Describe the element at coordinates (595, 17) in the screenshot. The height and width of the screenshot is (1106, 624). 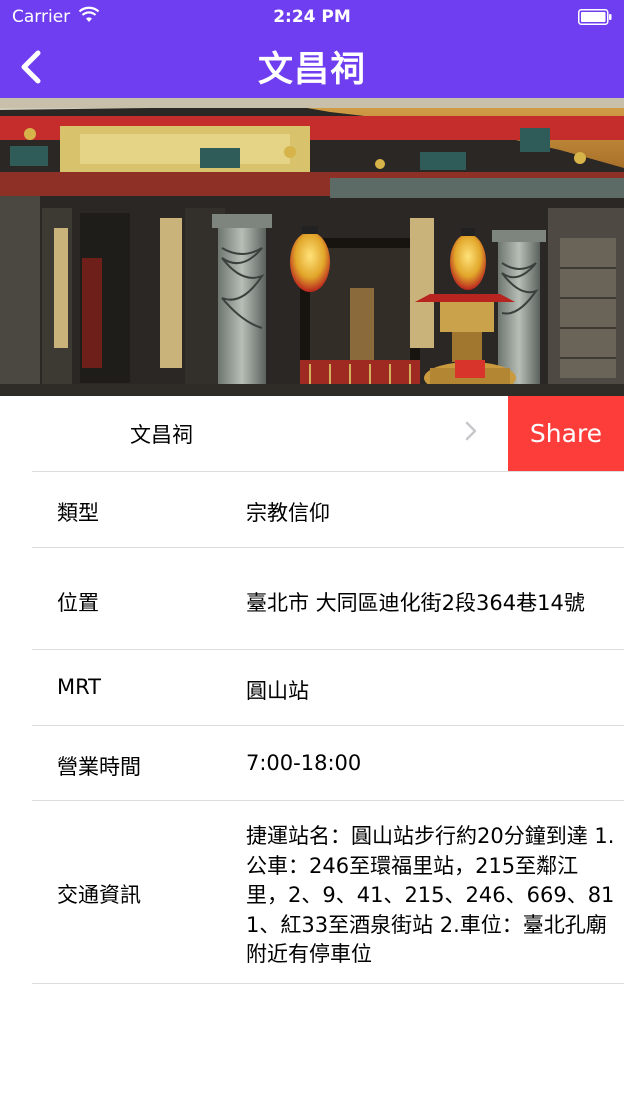
I see `battery-icon` at that location.